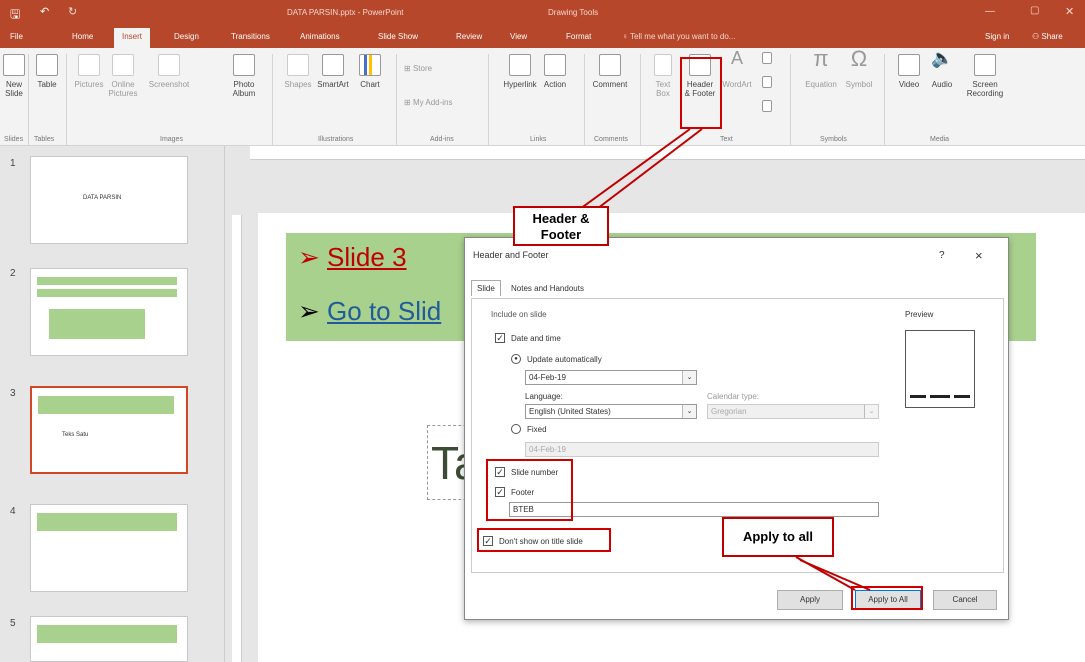  What do you see at coordinates (44, 11) in the screenshot?
I see `undo-icon: ↶` at bounding box center [44, 11].